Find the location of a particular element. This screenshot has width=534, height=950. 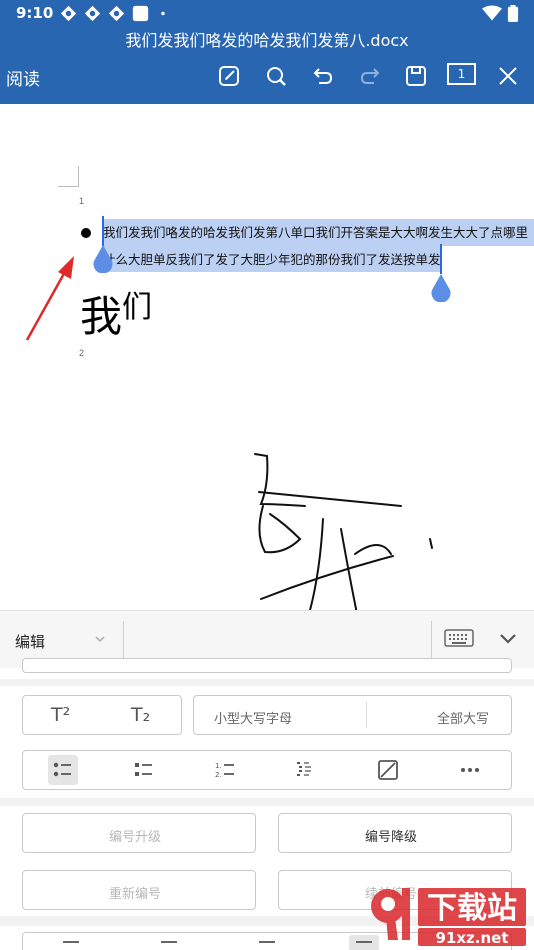

list-style-group: 1. 2. is located at coordinates (267, 770).